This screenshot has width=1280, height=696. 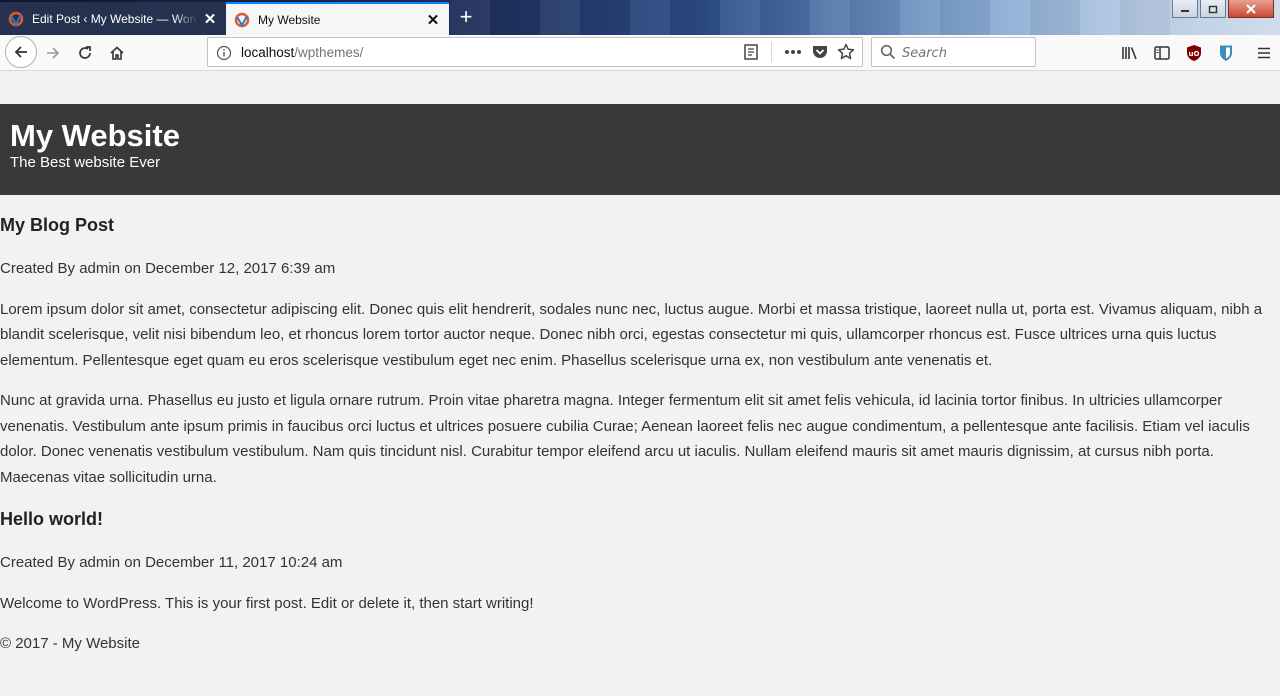 I want to click on tab-label: Edit Post ‹ My Website — WordPress, so click(x=115, y=18).